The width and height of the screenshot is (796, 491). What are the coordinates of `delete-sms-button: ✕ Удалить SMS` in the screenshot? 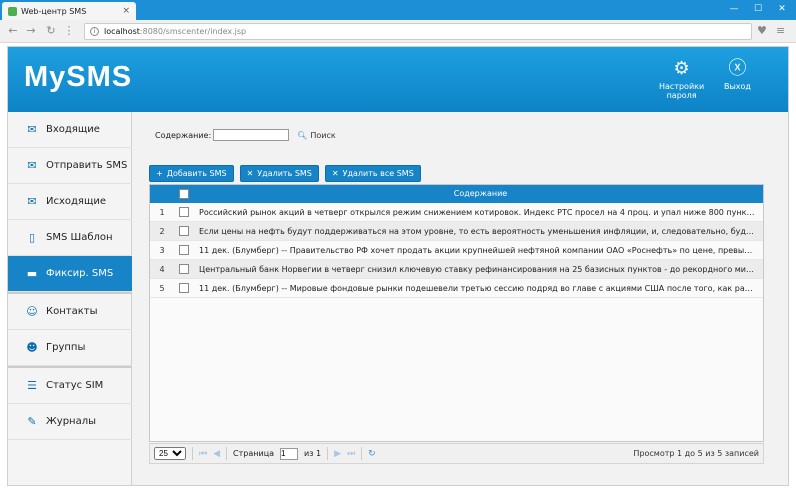 It's located at (279, 173).